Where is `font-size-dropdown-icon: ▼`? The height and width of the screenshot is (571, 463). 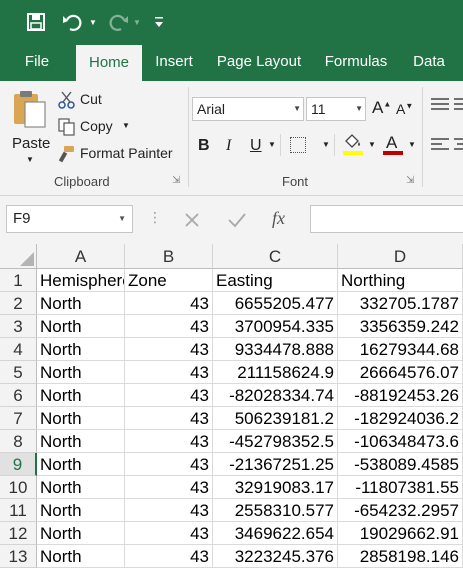
font-size-dropdown-icon: ▼ is located at coordinates (359, 109).